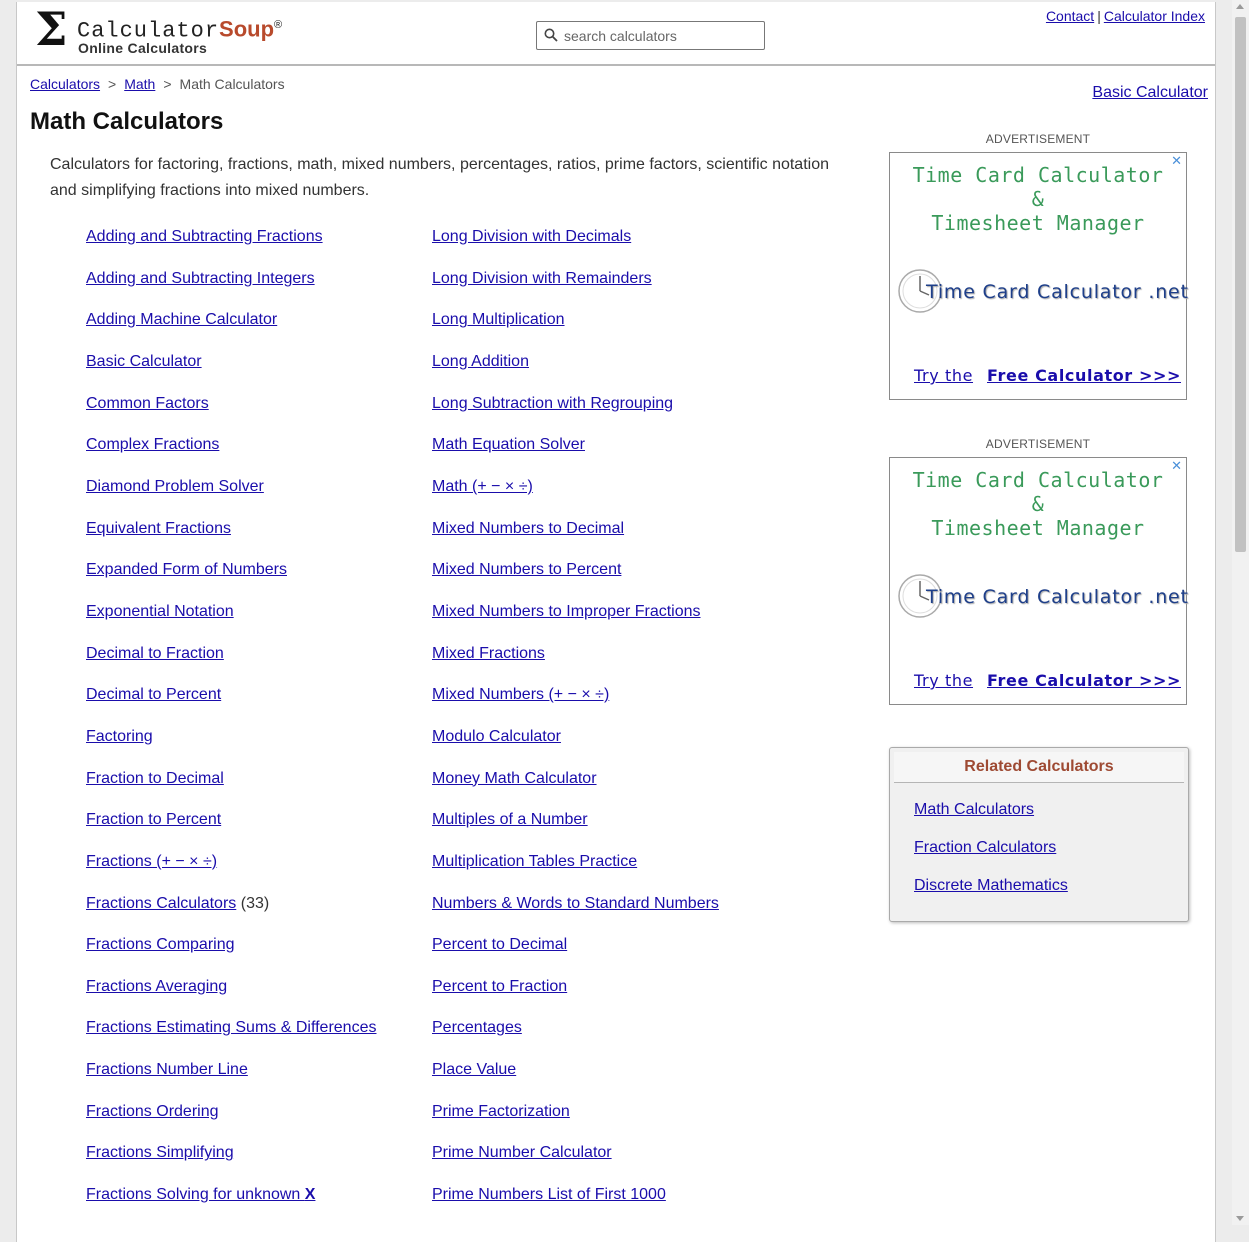 The height and width of the screenshot is (1242, 1249). Describe the element at coordinates (143, 48) in the screenshot. I see `tagline: Online Calculators` at that location.